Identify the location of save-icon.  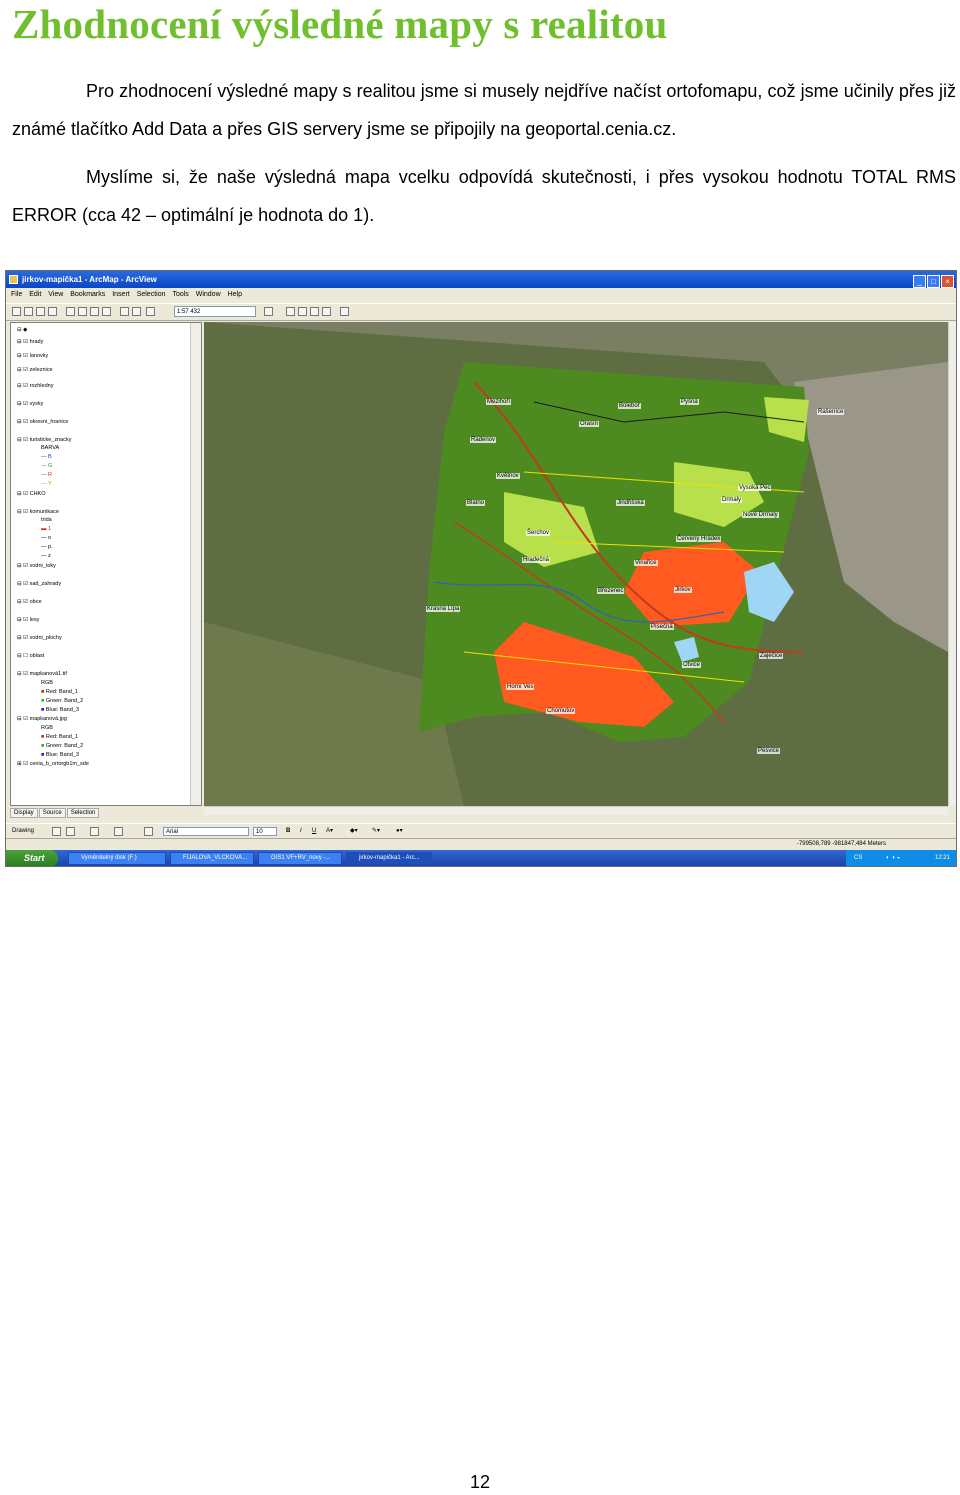
(40, 311).